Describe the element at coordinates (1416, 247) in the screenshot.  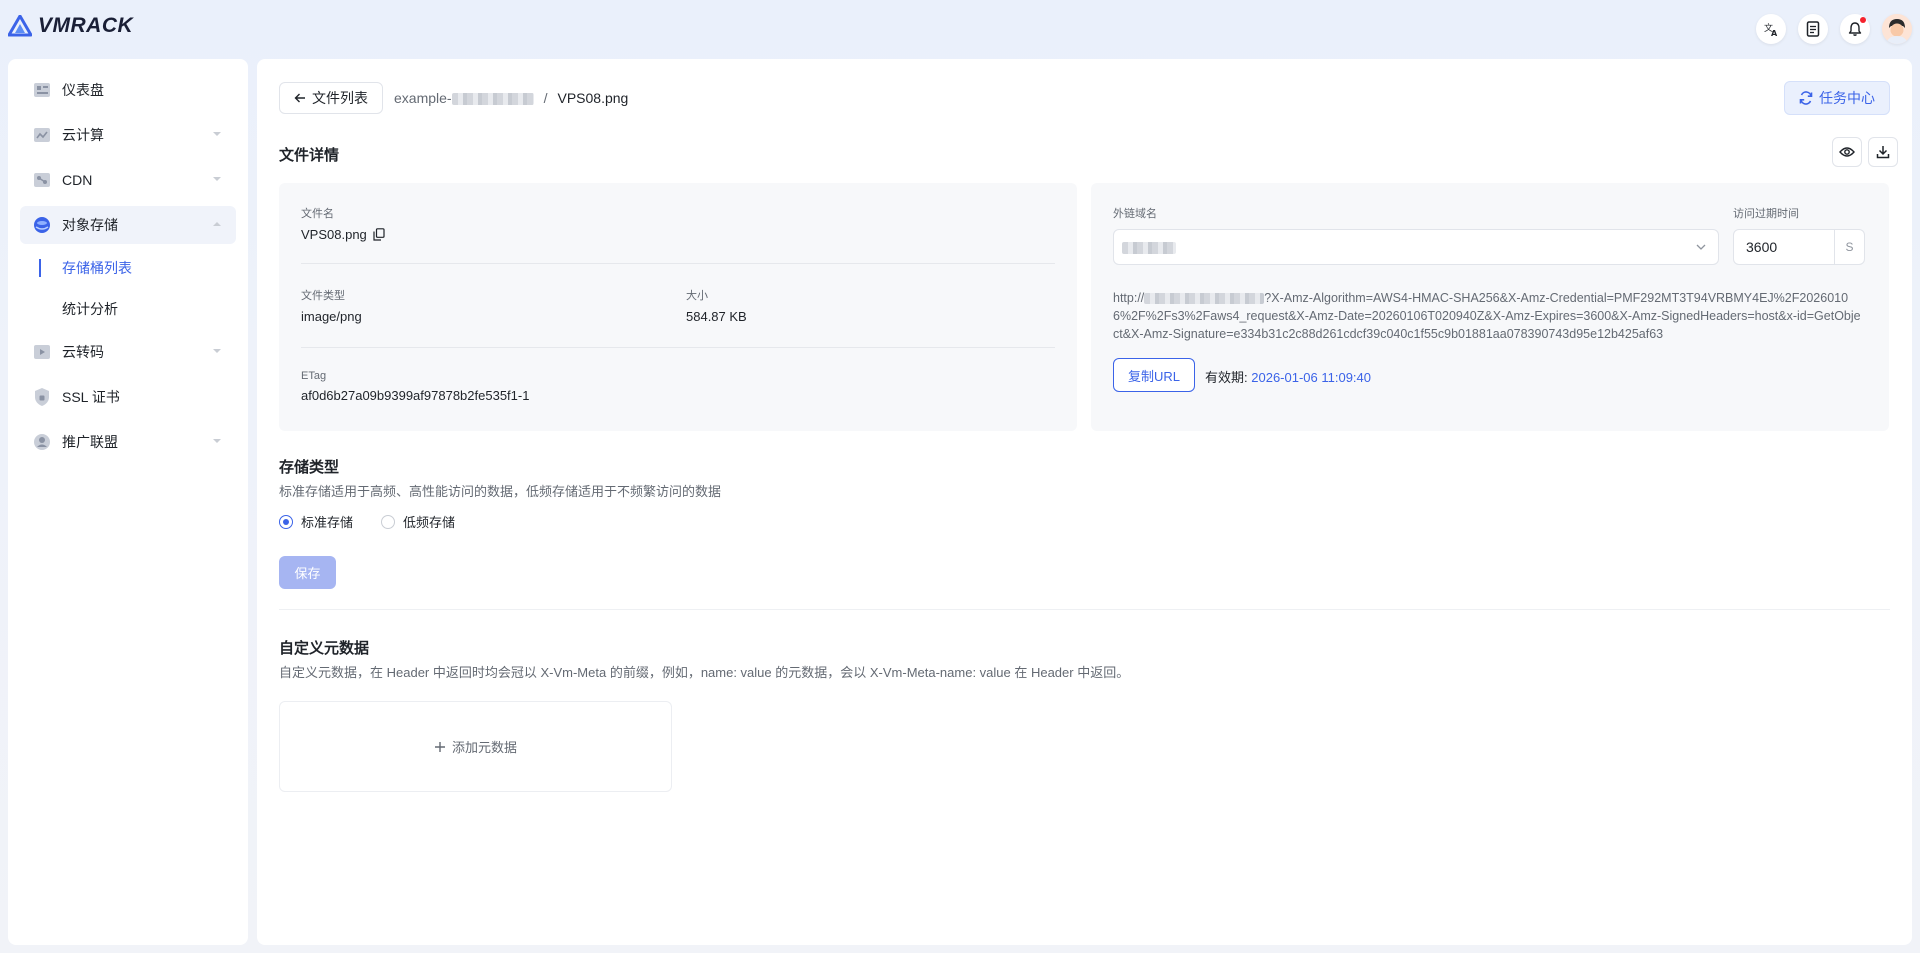
I see `domain-select` at that location.